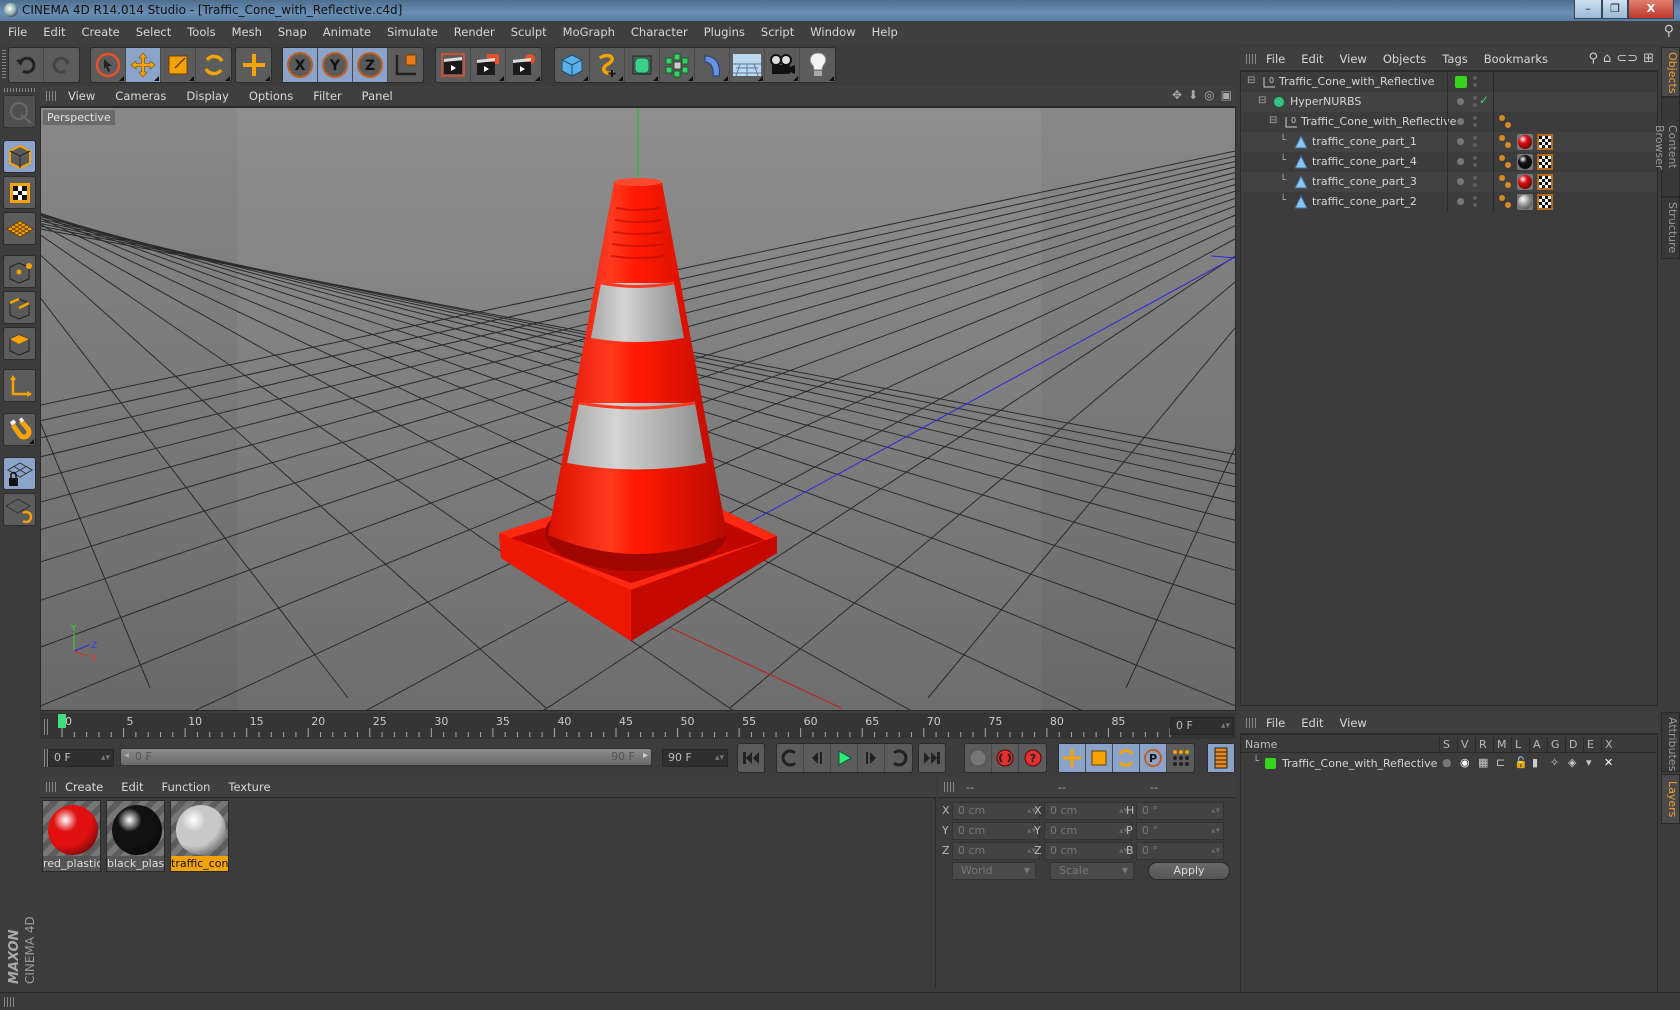  I want to click on material-name: traffic_con, so click(199, 863).